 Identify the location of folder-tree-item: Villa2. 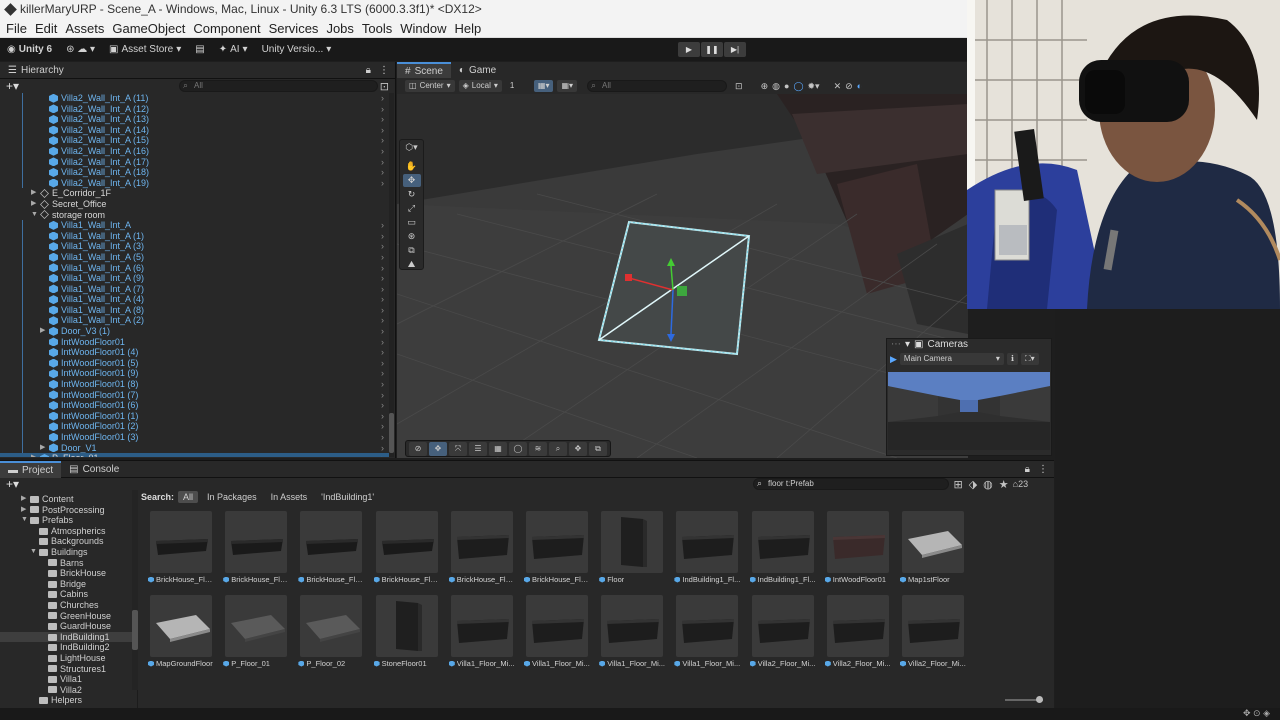
(68, 690).